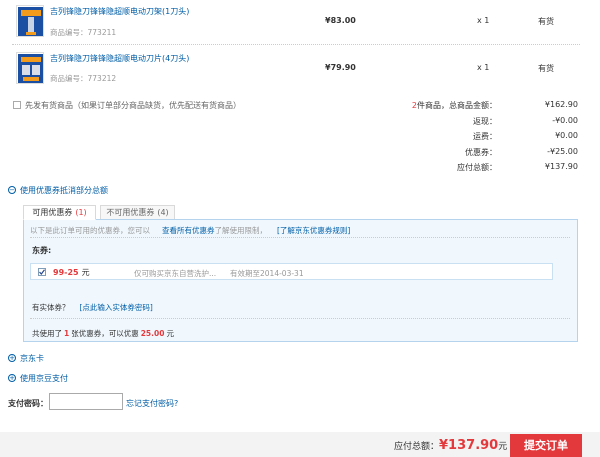  What do you see at coordinates (457, 105) in the screenshot?
I see `summary-count-suffix: 件商品，总商品金额：` at bounding box center [457, 105].